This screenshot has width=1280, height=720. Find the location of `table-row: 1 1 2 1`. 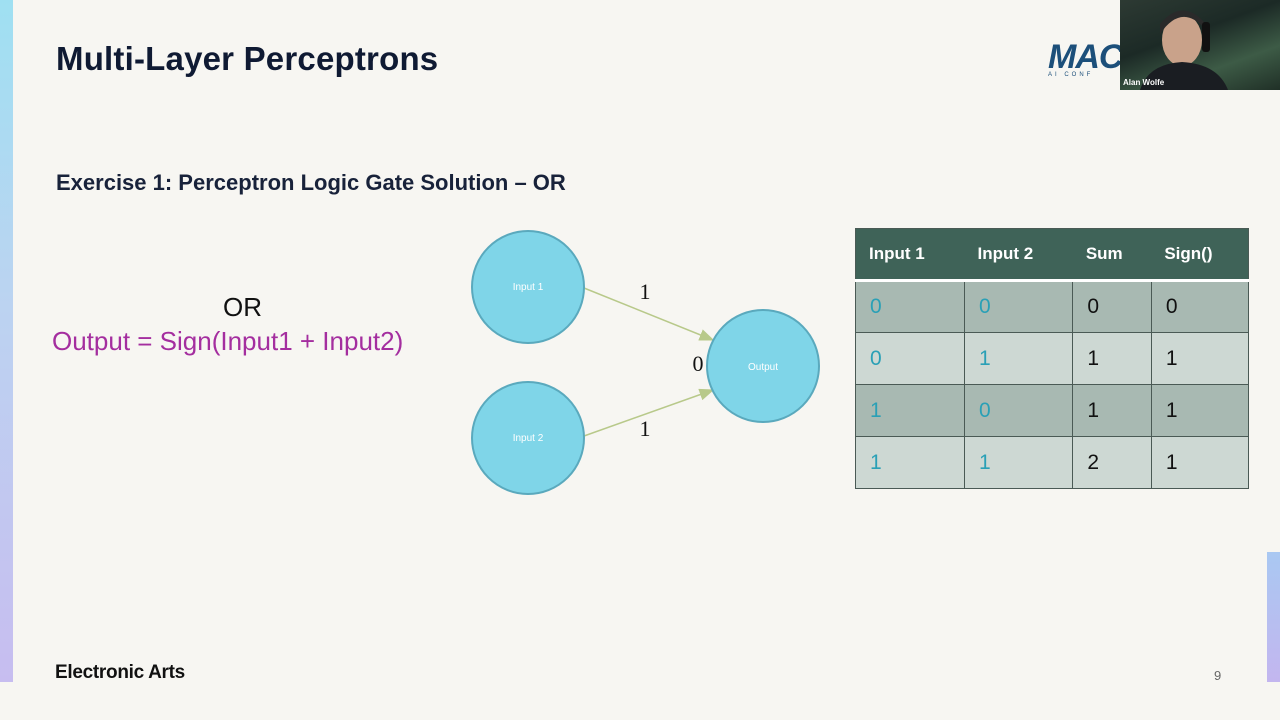

table-row: 1 1 2 1 is located at coordinates (1052, 462).